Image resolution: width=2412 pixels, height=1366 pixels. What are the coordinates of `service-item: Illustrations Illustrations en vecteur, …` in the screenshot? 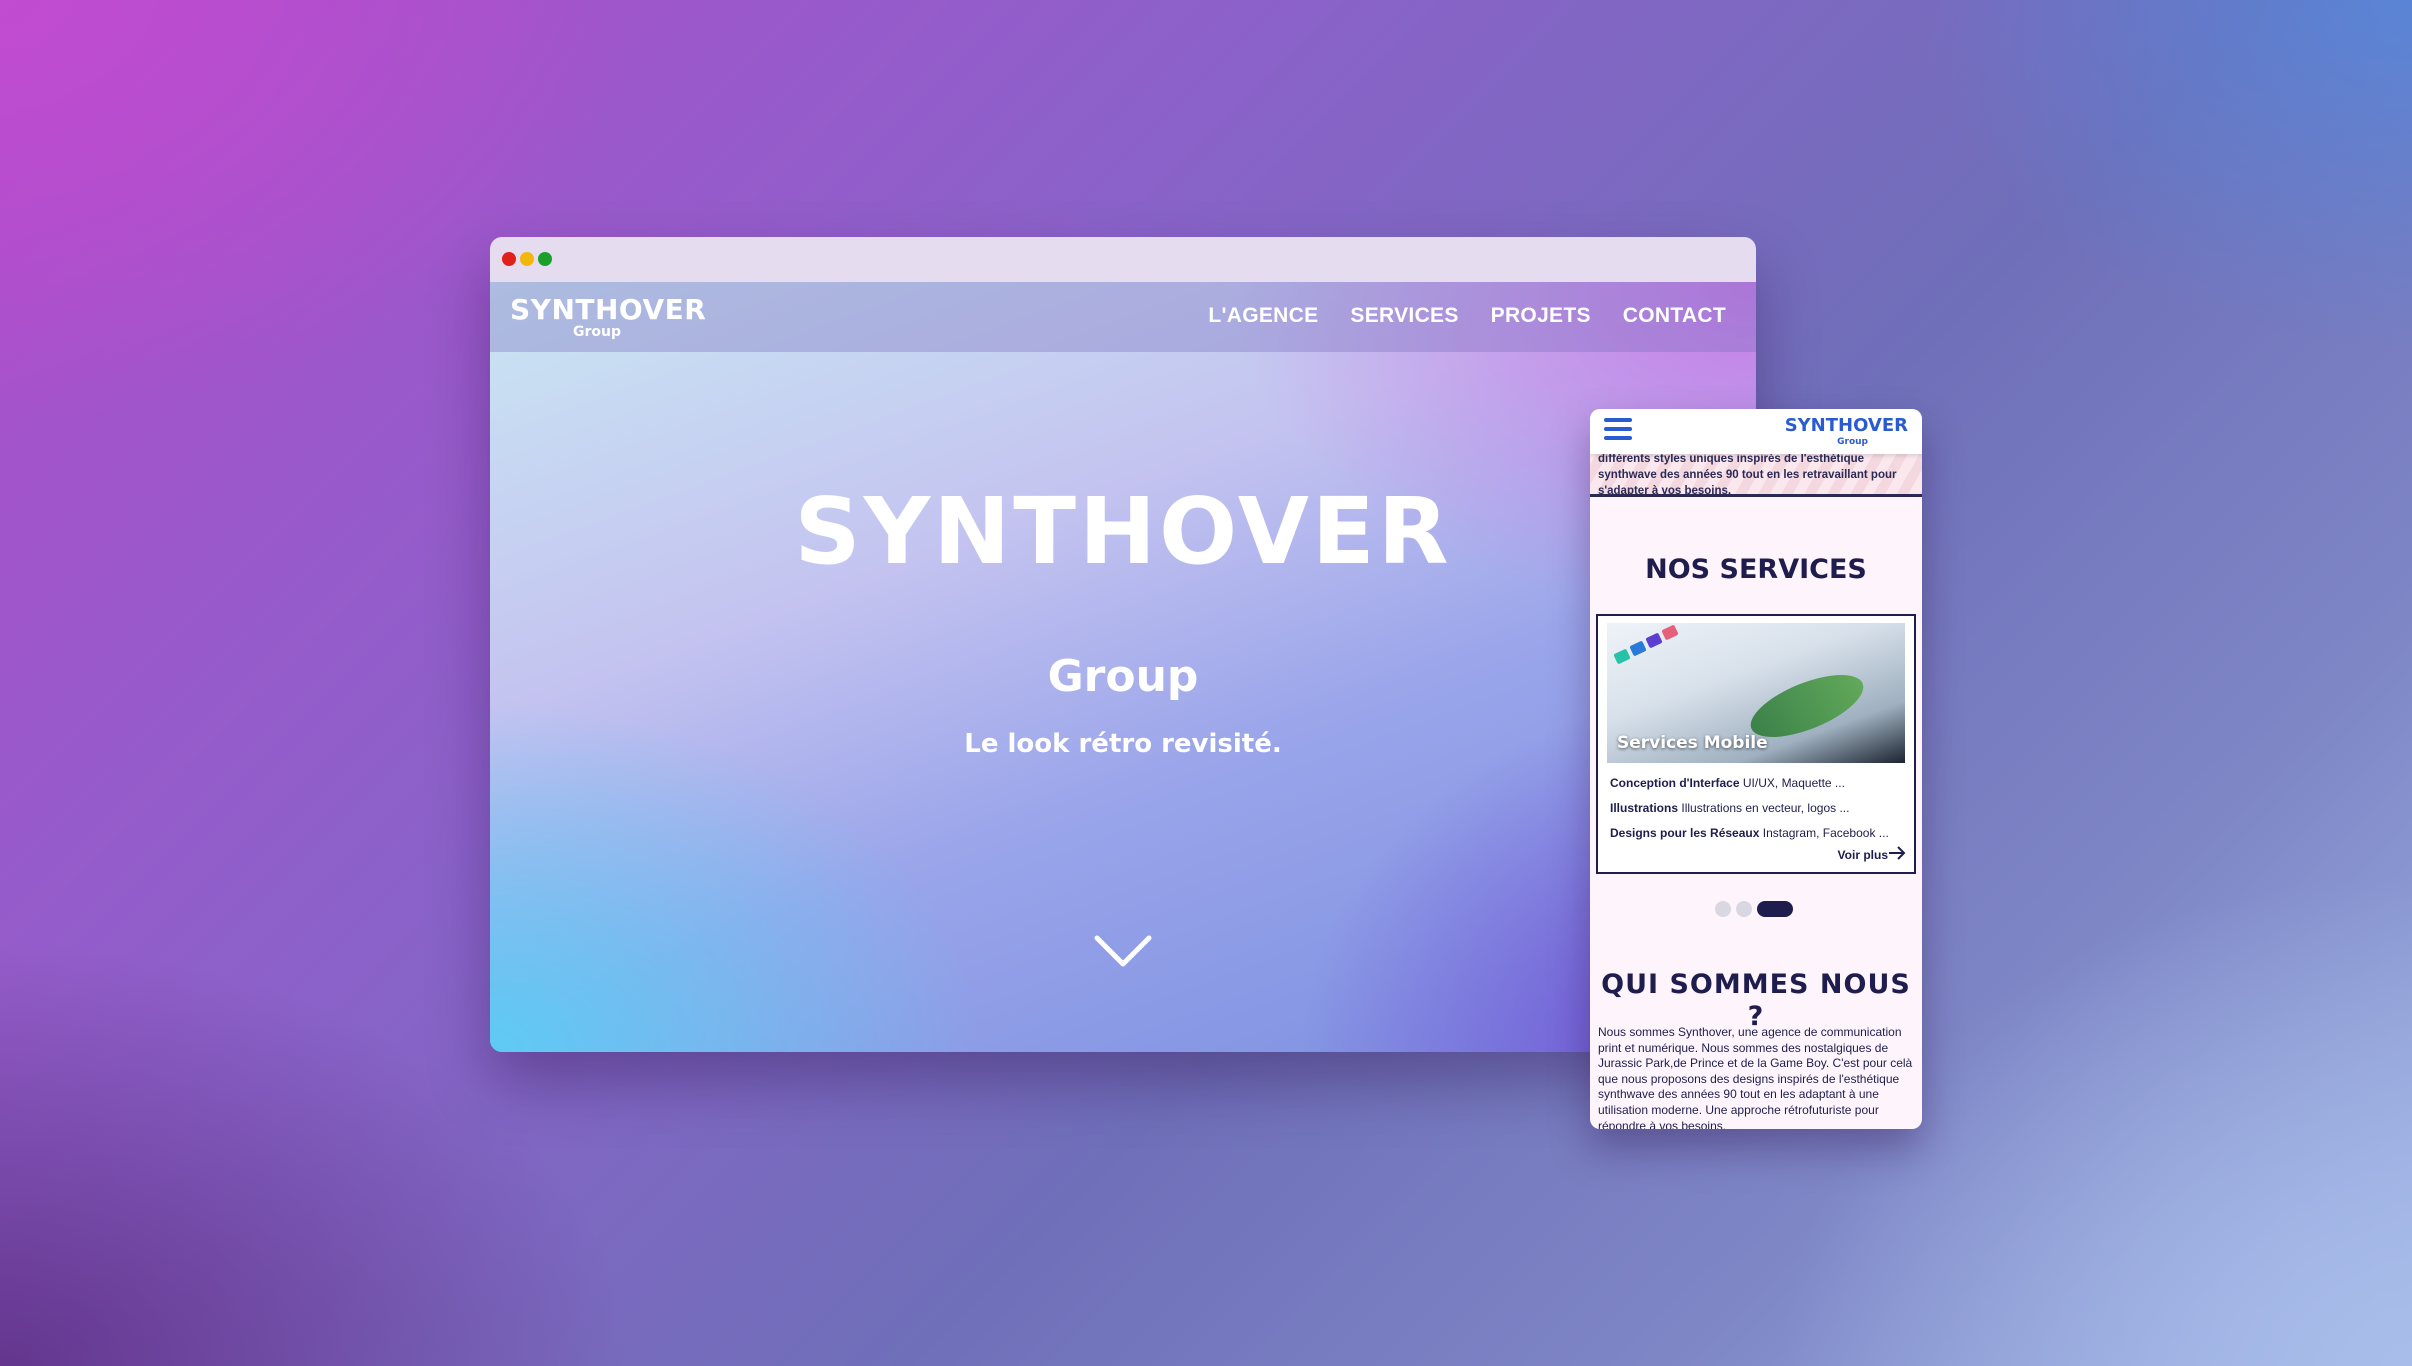 It's located at (1730, 808).